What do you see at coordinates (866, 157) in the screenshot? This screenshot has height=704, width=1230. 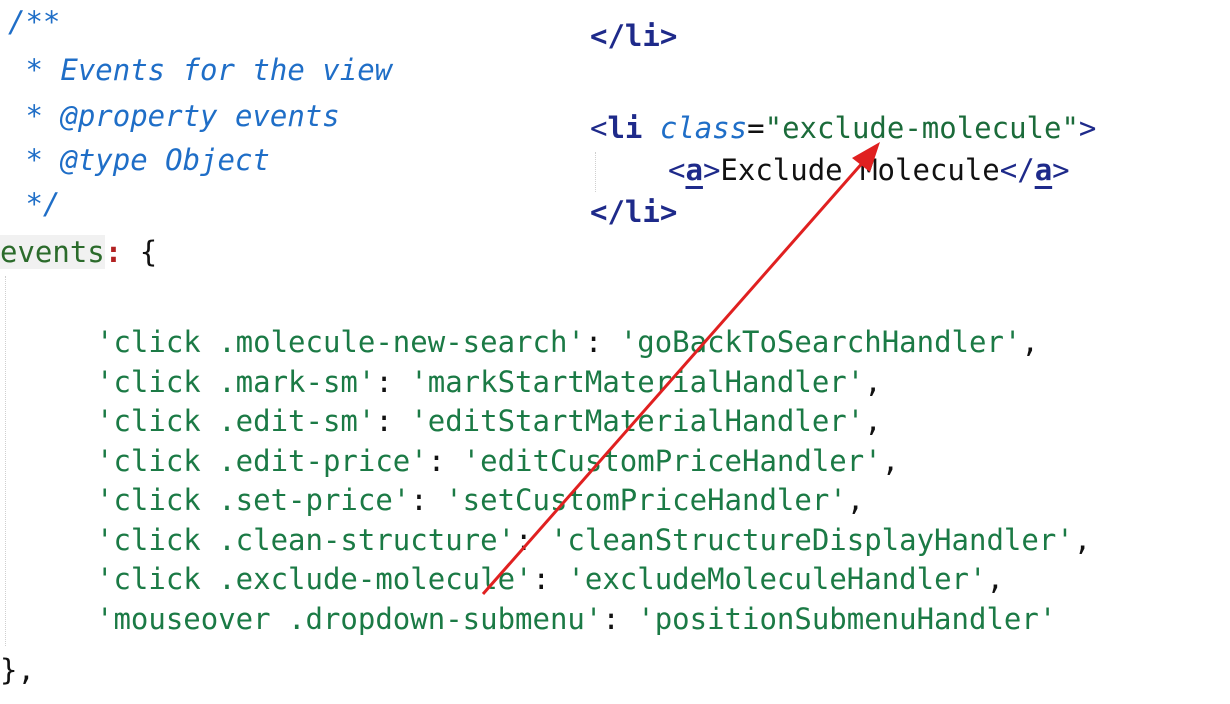 I see `arrow-head` at bounding box center [866, 157].